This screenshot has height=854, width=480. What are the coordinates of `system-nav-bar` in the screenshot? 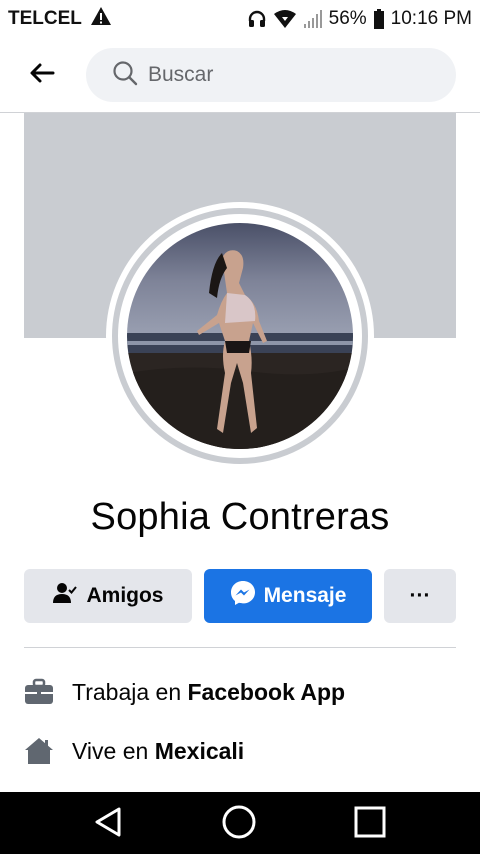 It's located at (240, 823).